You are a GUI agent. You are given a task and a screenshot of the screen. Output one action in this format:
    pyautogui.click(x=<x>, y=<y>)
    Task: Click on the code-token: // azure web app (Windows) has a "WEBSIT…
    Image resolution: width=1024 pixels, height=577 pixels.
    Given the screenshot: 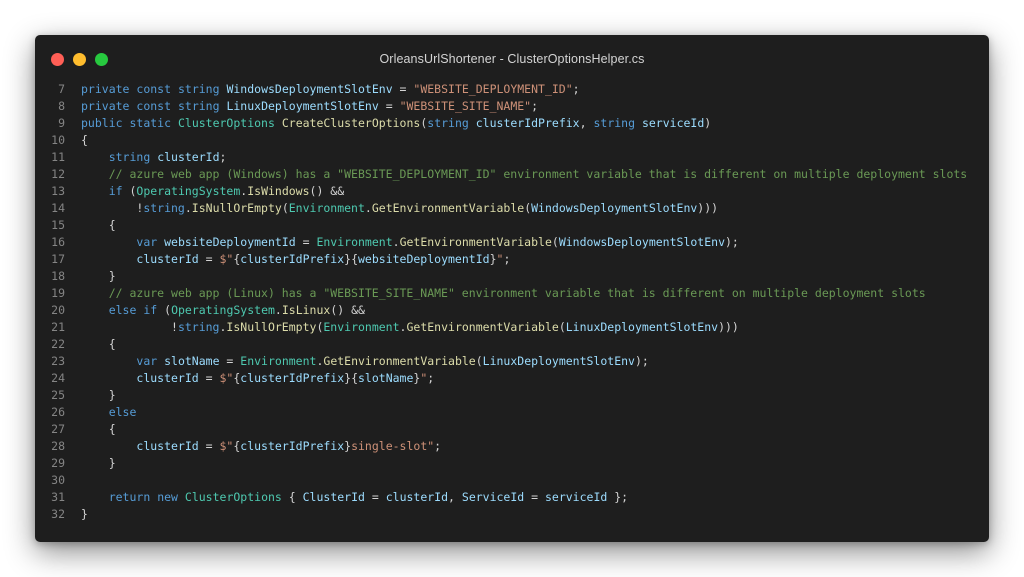 What is the action you would take?
    pyautogui.click(x=538, y=174)
    